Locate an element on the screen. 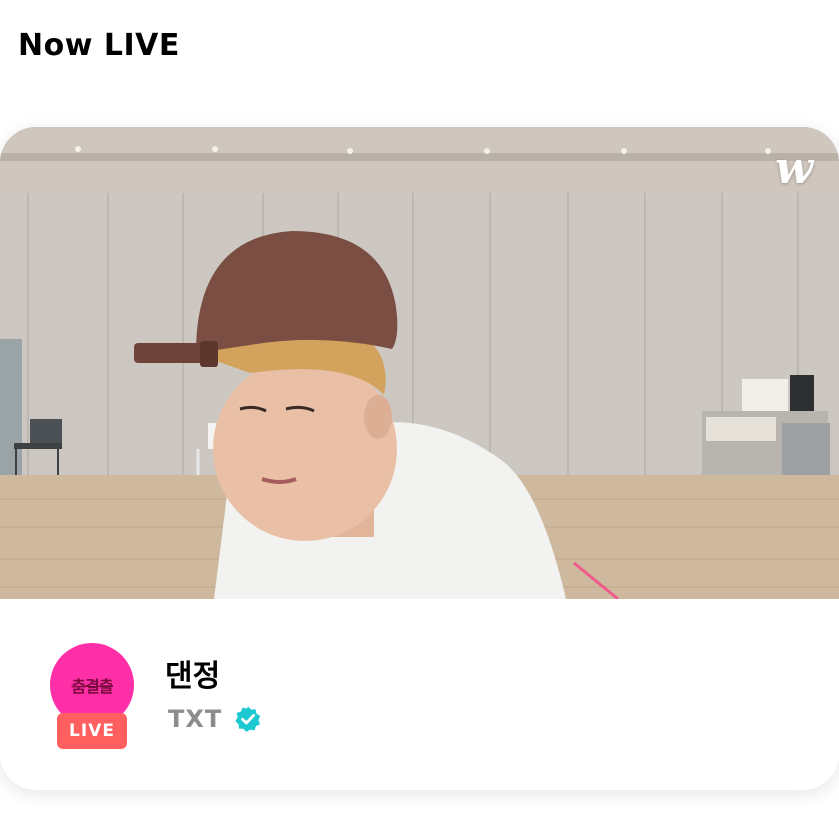 The width and height of the screenshot is (839, 826). verified-badge-icon is located at coordinates (248, 719).